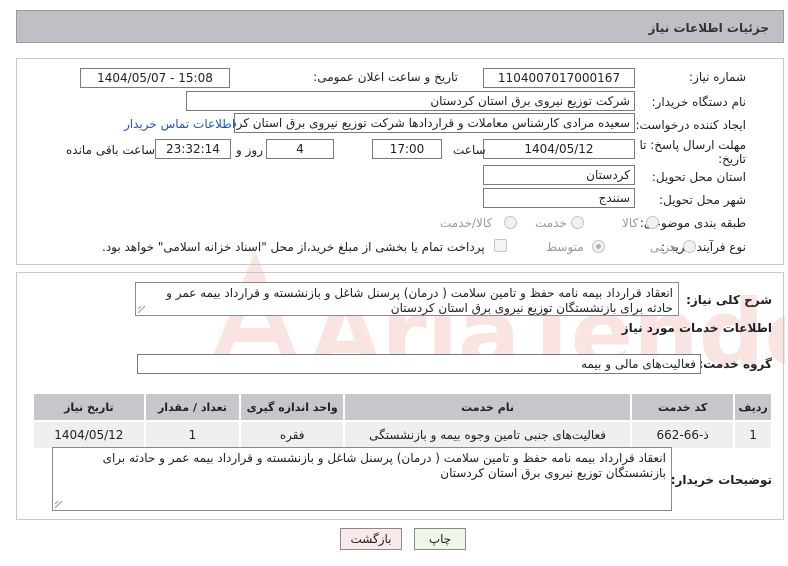  I want to click on deadline-time-field: 17:00, so click(407, 149).